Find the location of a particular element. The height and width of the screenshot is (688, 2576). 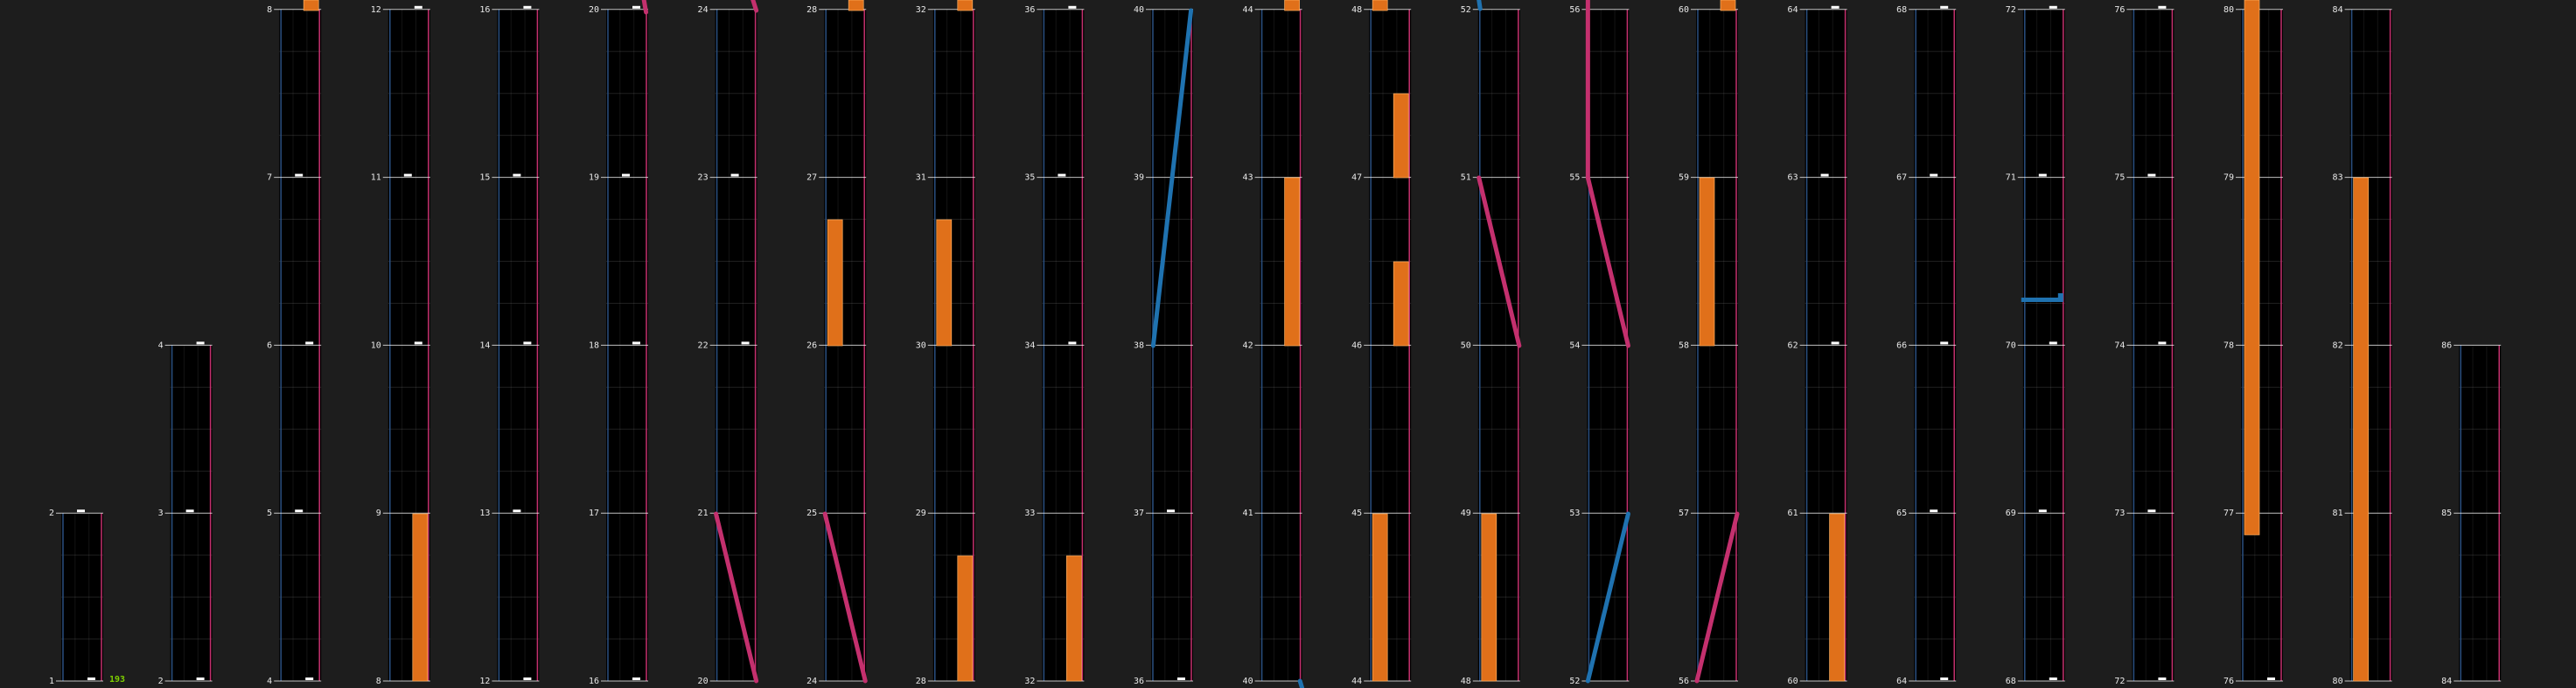

measure-number: 74 is located at coordinates (2119, 345).